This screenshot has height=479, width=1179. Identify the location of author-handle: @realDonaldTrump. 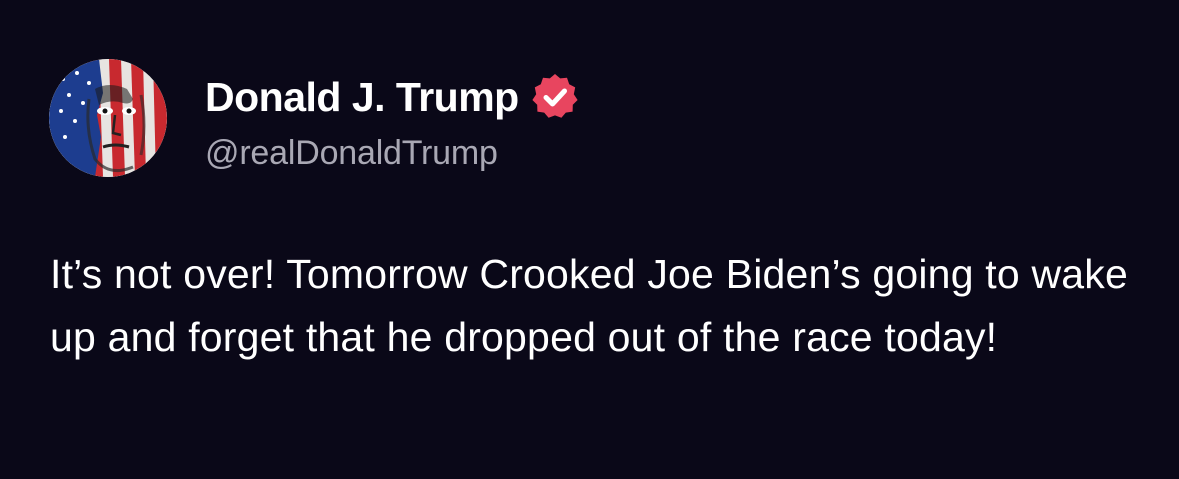
(351, 153).